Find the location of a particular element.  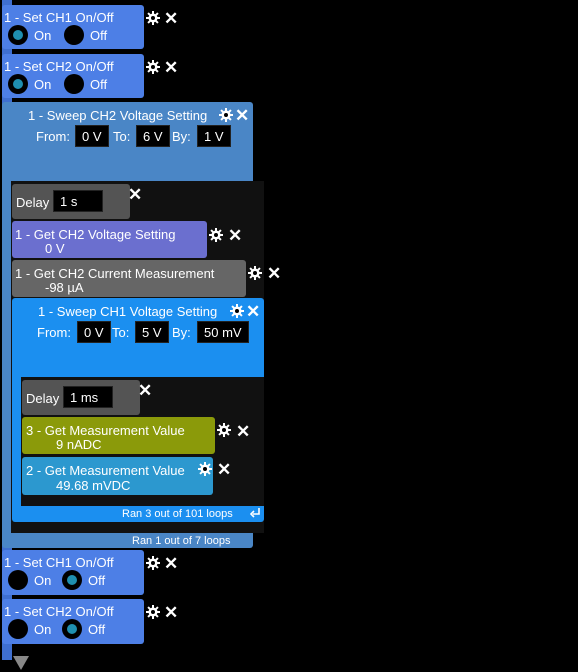

block-title: 1 - Get CH2 Current Measurement is located at coordinates (115, 273).